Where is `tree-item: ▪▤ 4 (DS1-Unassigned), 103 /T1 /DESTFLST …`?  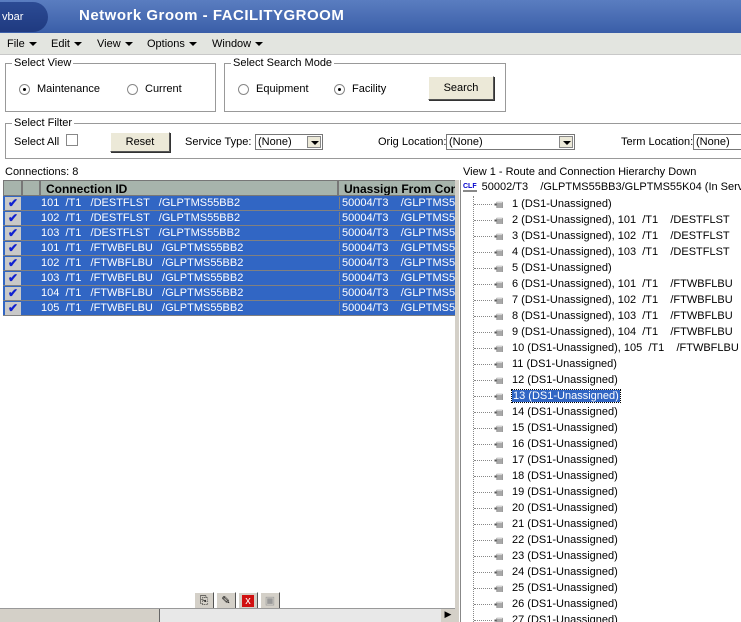 tree-item: ▪▤ 4 (DS1-Unassigned), 103 /T1 /DESTFLST … is located at coordinates (607, 252).